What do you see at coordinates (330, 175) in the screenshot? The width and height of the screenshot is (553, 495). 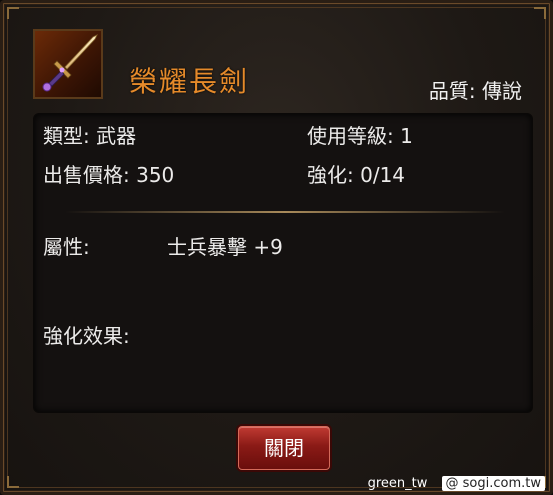 I see `enhance-label: 強化:` at bounding box center [330, 175].